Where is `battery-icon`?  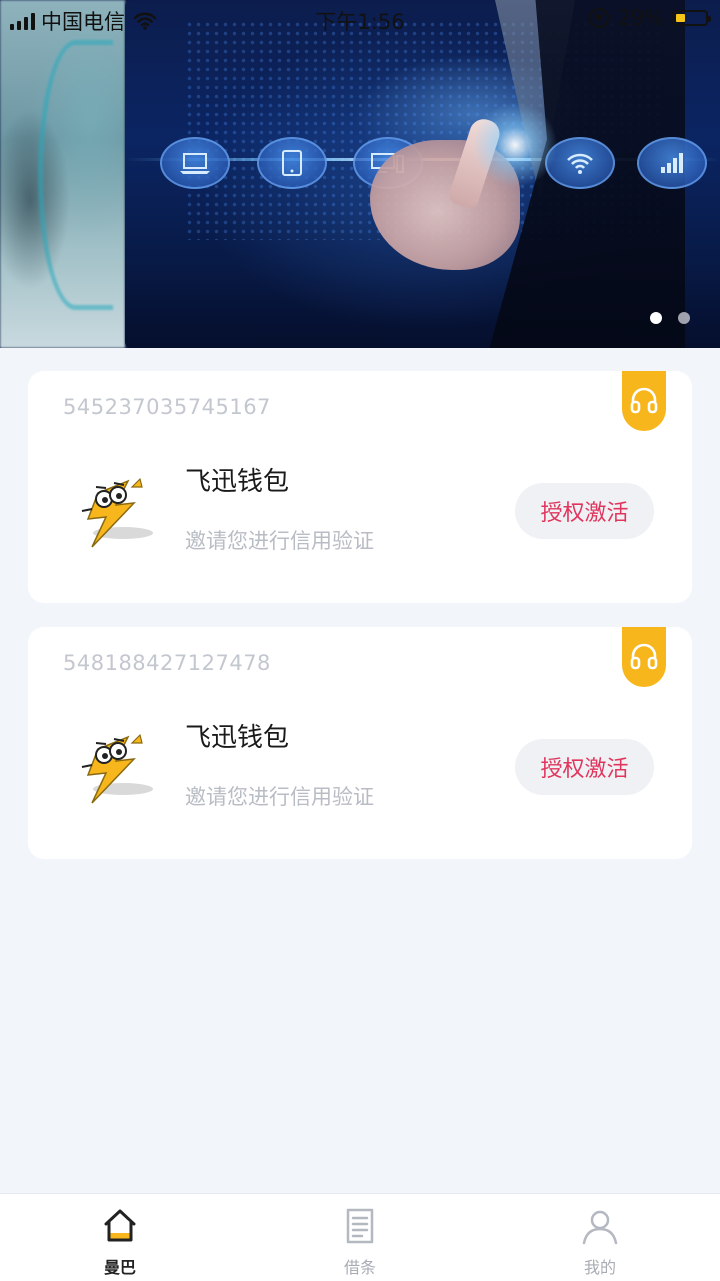
battery-icon is located at coordinates (691, 18).